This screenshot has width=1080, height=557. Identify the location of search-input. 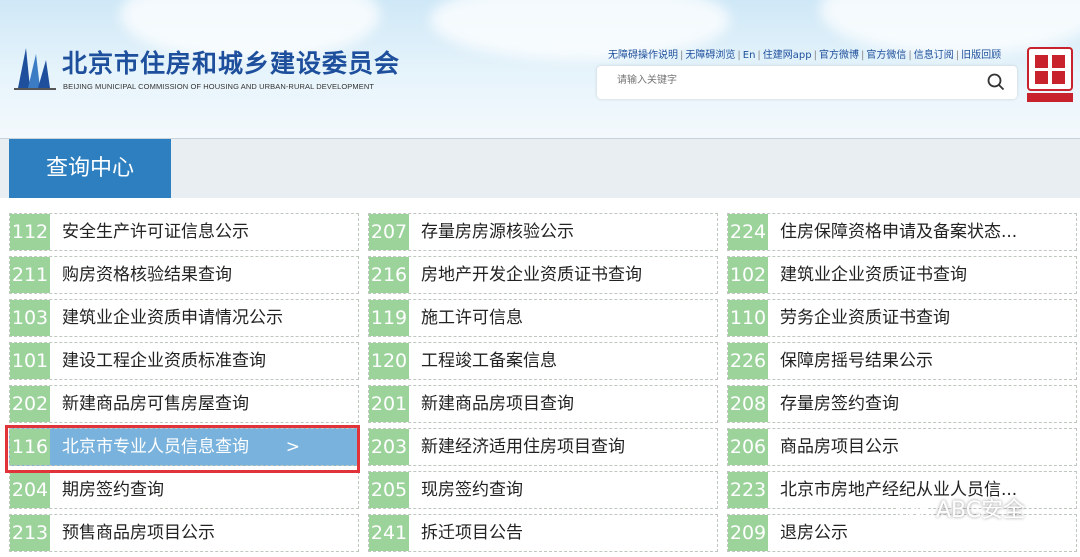
(797, 80).